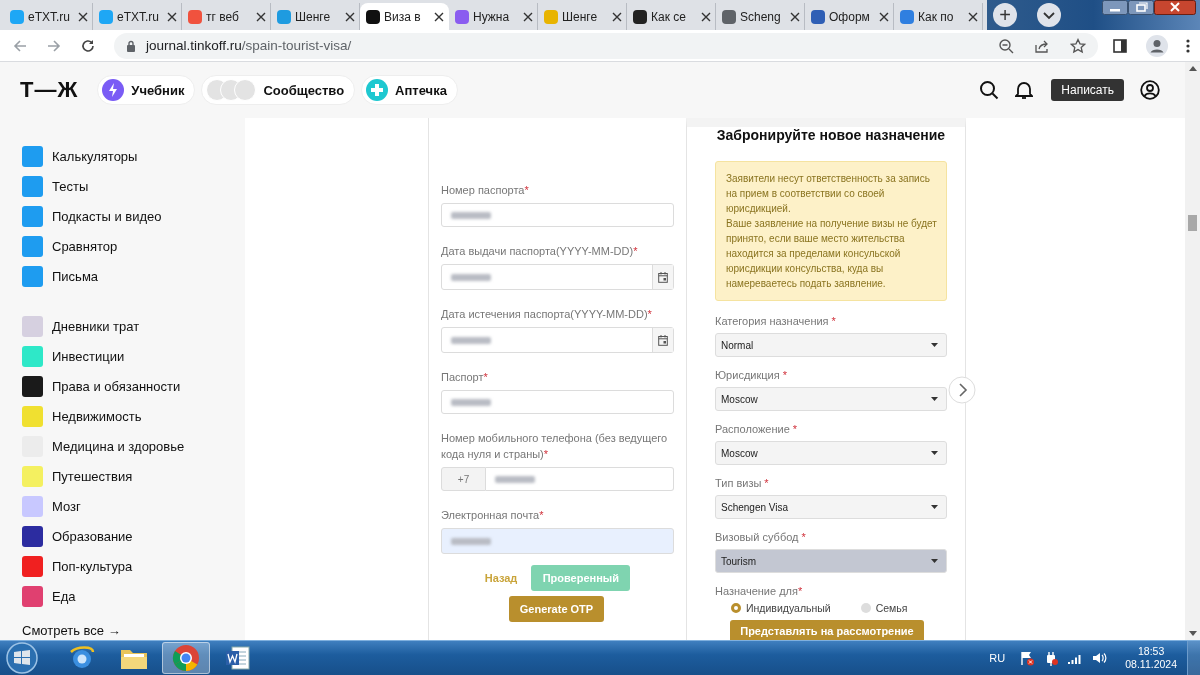  I want to click on sidebar-link: Тесты, so click(70, 186).